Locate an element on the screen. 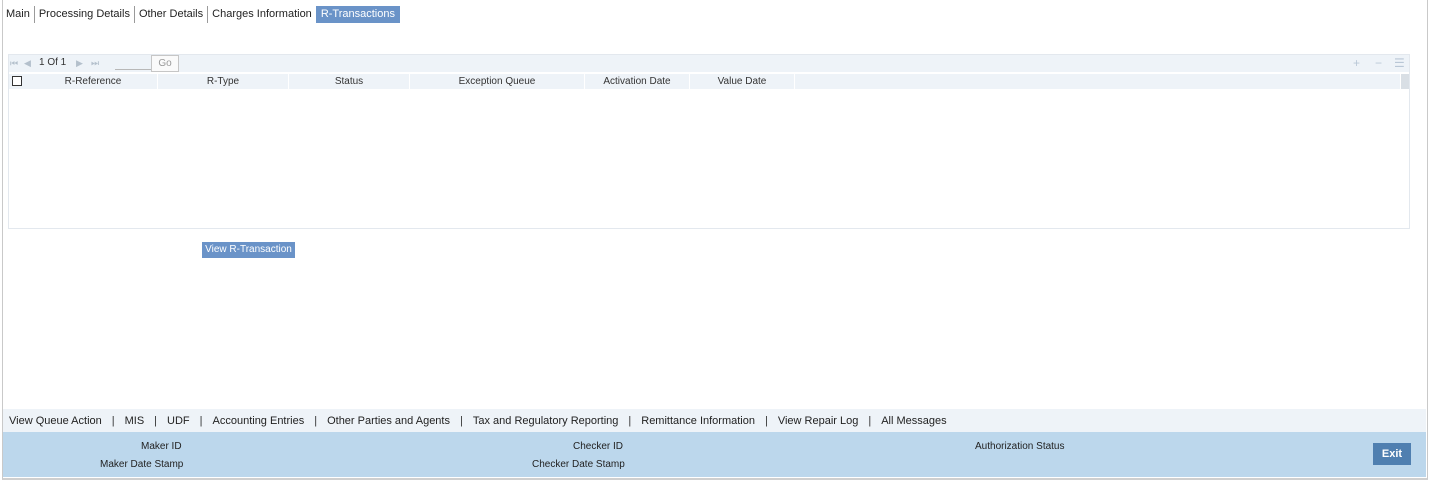 This screenshot has height=481, width=1429. tab-main: Main is located at coordinates (18, 14).